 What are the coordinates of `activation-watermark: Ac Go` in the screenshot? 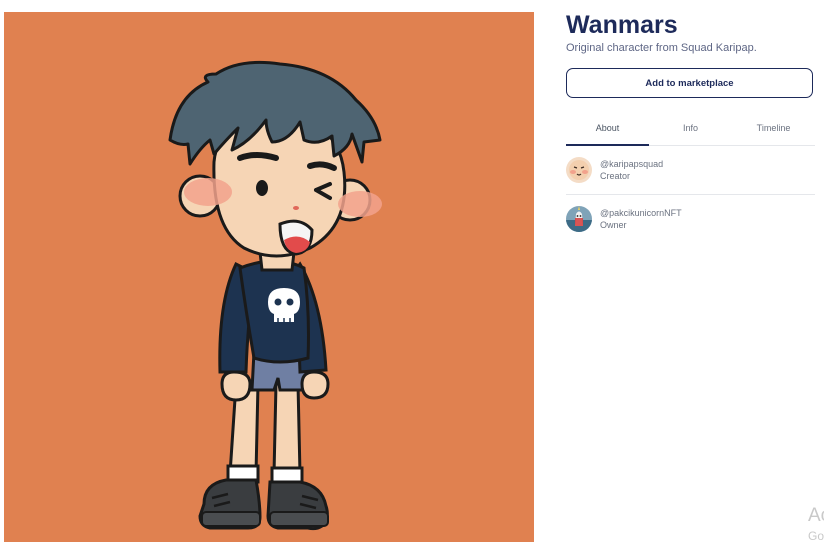 It's located at (816, 524).